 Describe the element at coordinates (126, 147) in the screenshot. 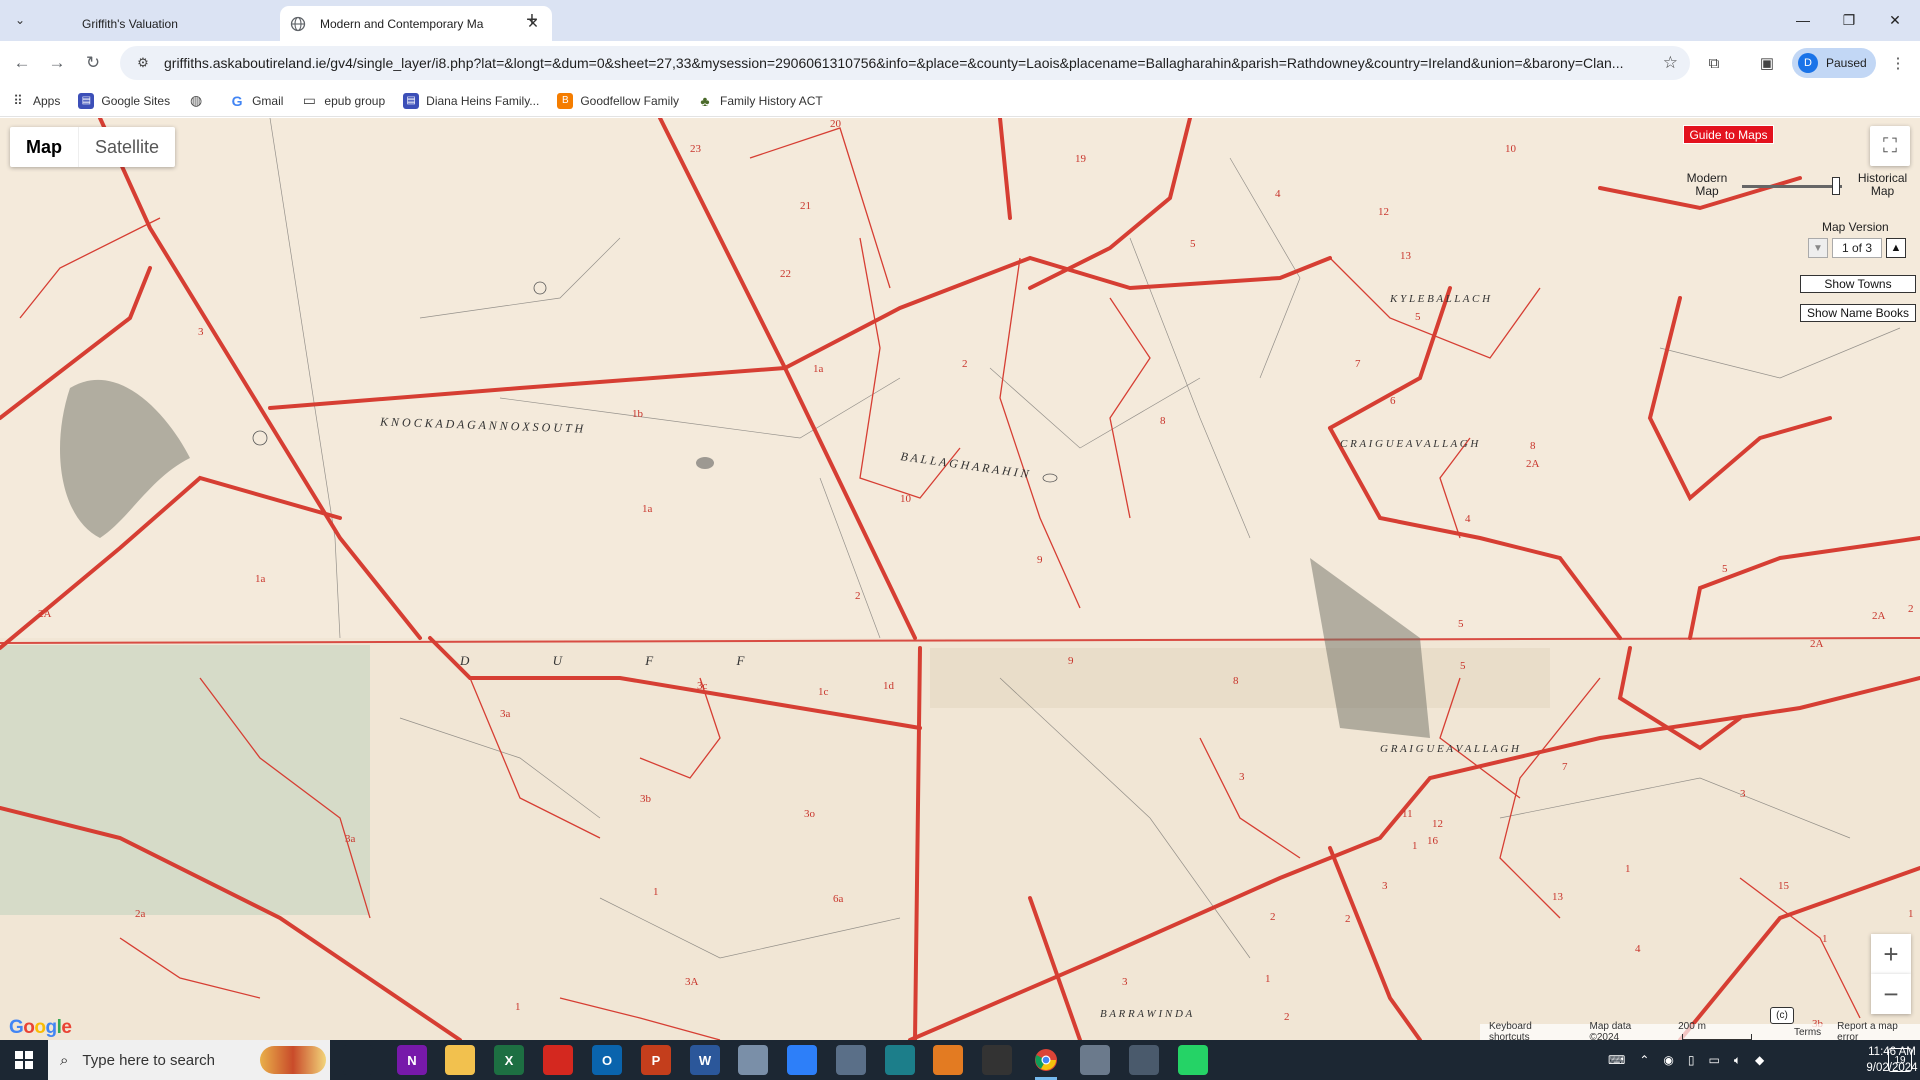

I see `map-type-satellite-button: Satellite` at that location.